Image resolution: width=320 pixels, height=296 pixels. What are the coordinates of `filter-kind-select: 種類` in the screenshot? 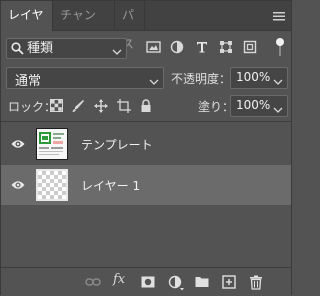 It's located at (66, 48).